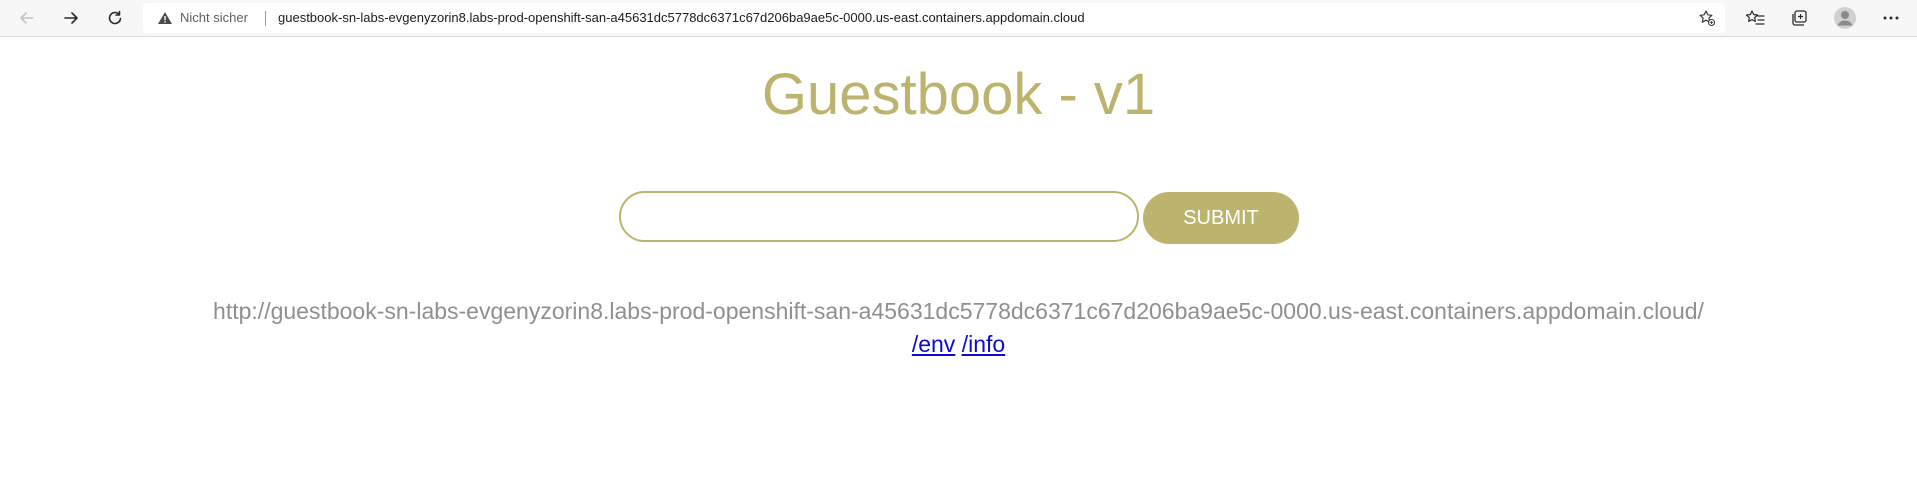 This screenshot has height=503, width=1917. Describe the element at coordinates (265, 18) in the screenshot. I see `address-separator` at that location.